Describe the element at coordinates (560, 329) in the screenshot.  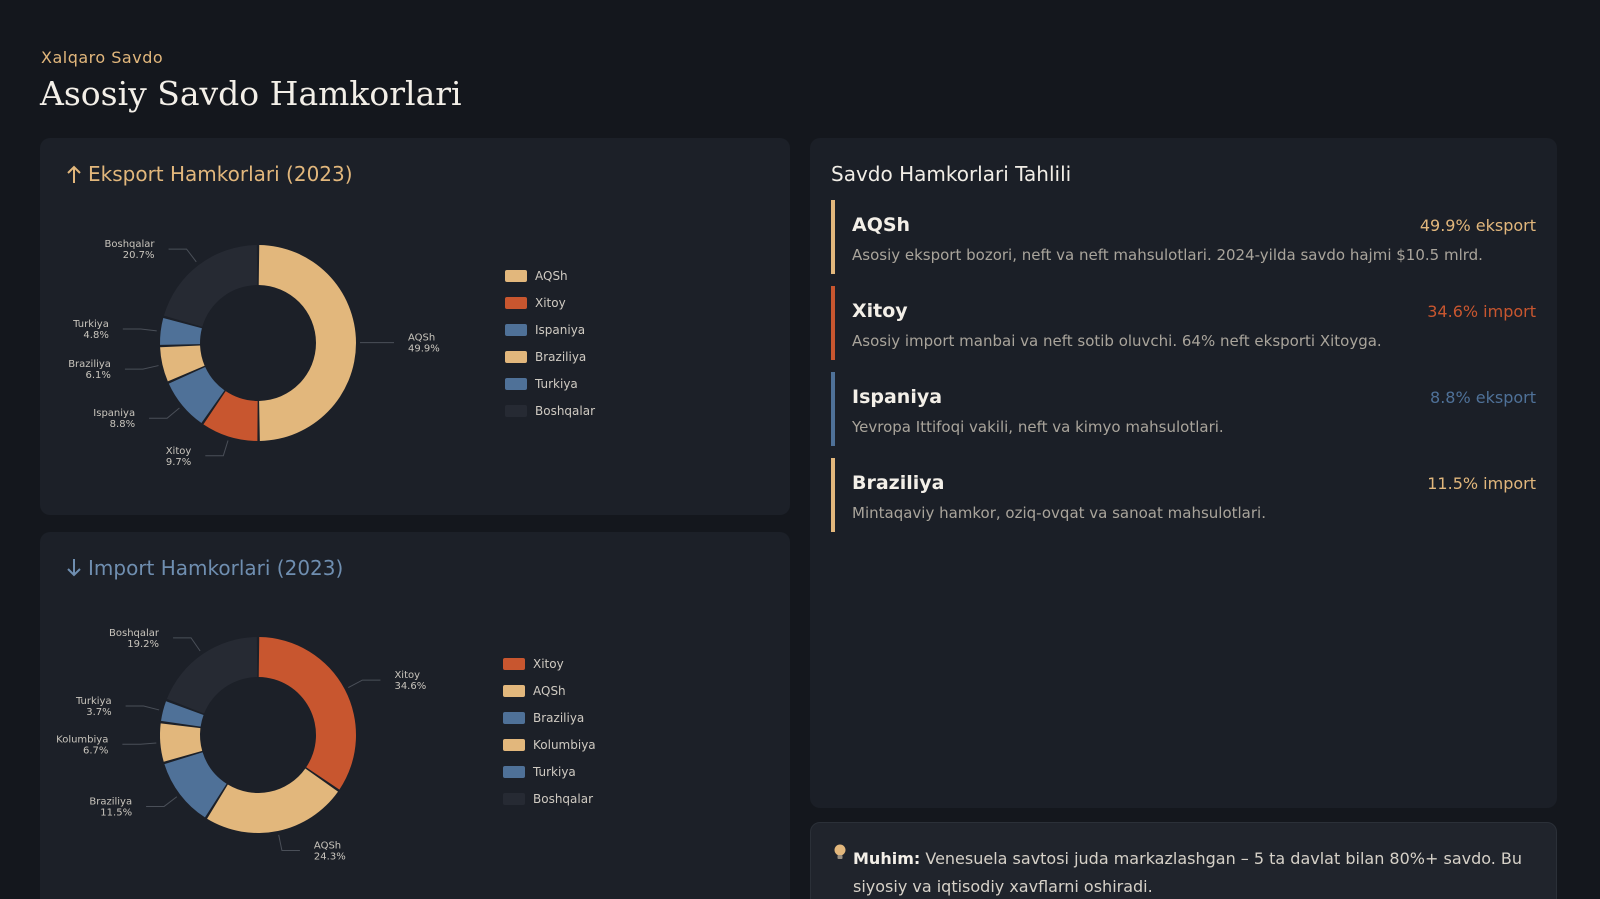
I see `legend-label: Ispaniya` at that location.